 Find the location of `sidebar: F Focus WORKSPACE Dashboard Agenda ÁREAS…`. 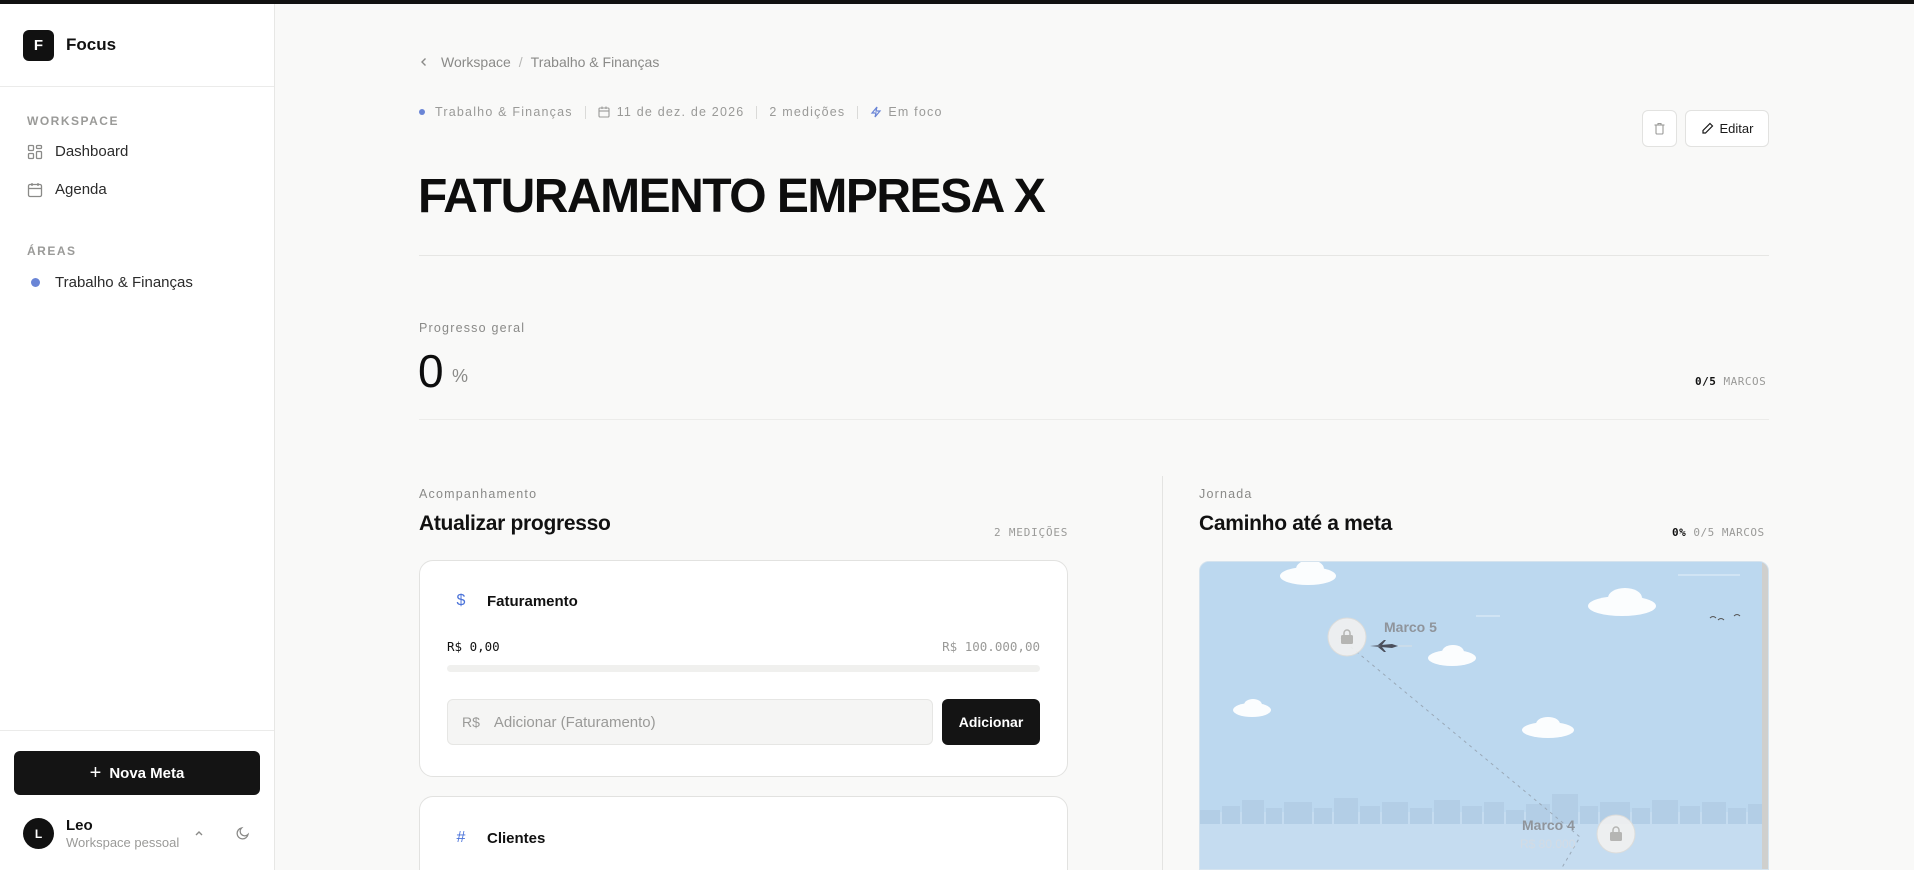

sidebar: F Focus WORKSPACE Dashboard Agenda ÁREAS… is located at coordinates (137, 437).